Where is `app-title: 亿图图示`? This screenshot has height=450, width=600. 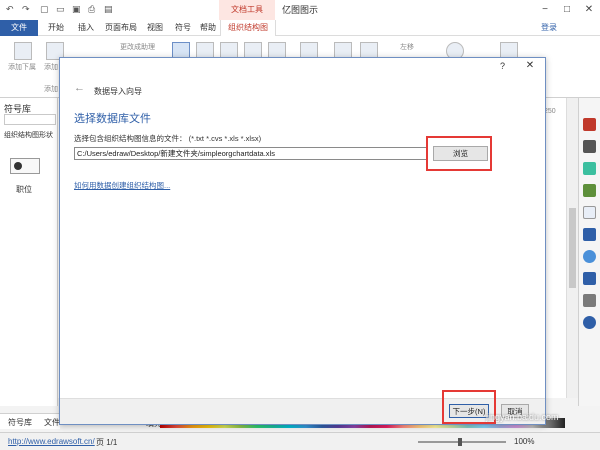 app-title: 亿图图示 is located at coordinates (300, 10).